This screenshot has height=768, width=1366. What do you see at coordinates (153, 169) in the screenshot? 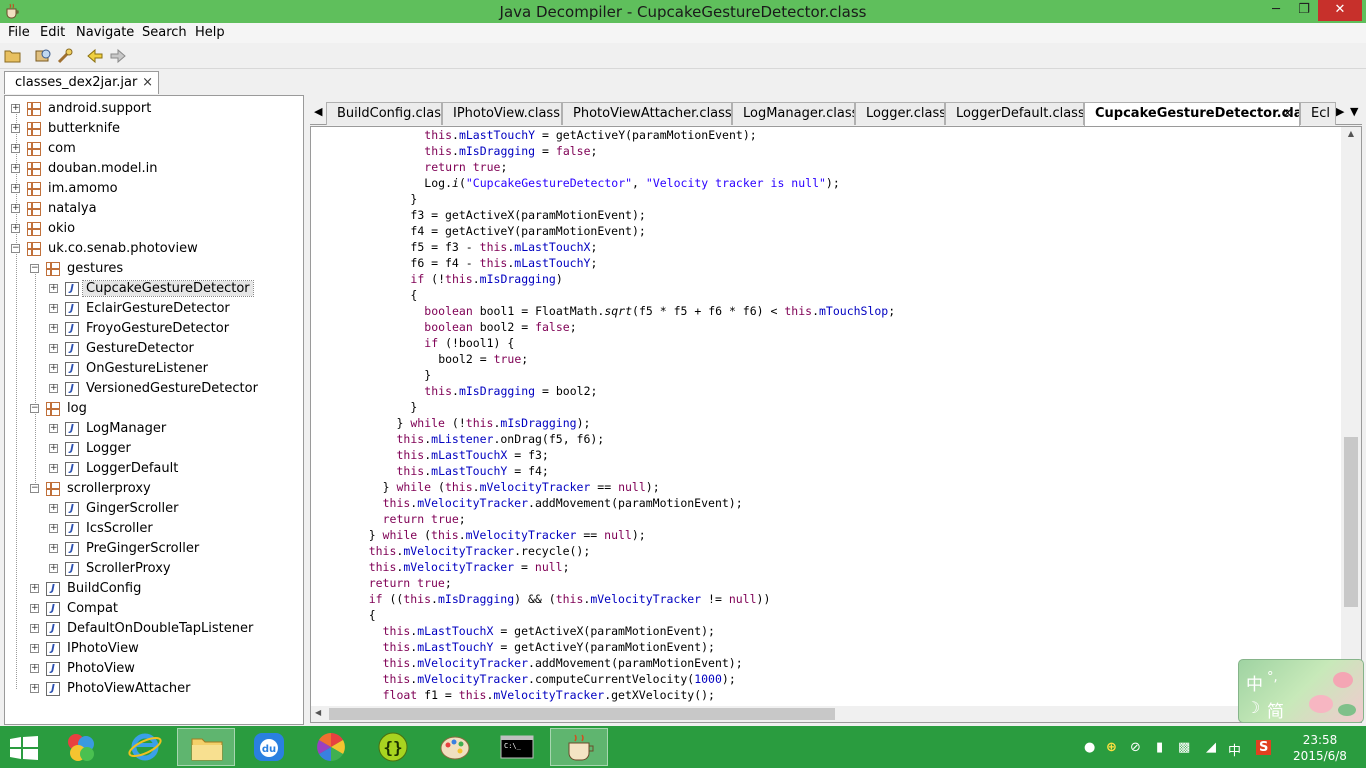
I see `tree-package-item: + douban.model.in` at bounding box center [153, 169].